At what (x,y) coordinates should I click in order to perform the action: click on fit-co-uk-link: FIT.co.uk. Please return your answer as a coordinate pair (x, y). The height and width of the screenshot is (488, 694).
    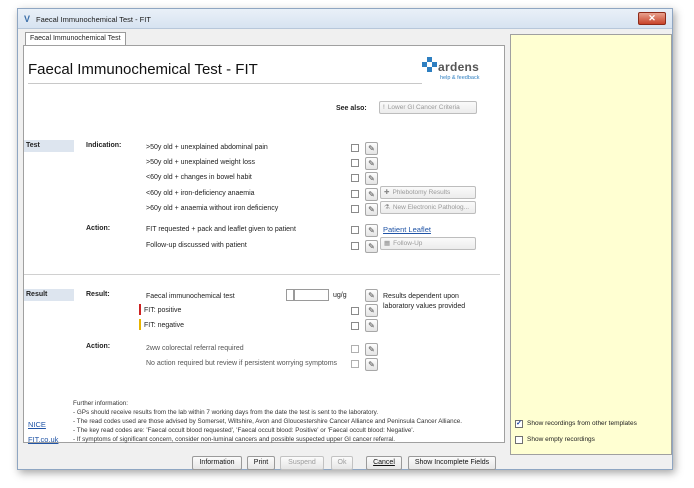
    Looking at the image, I should click on (43, 439).